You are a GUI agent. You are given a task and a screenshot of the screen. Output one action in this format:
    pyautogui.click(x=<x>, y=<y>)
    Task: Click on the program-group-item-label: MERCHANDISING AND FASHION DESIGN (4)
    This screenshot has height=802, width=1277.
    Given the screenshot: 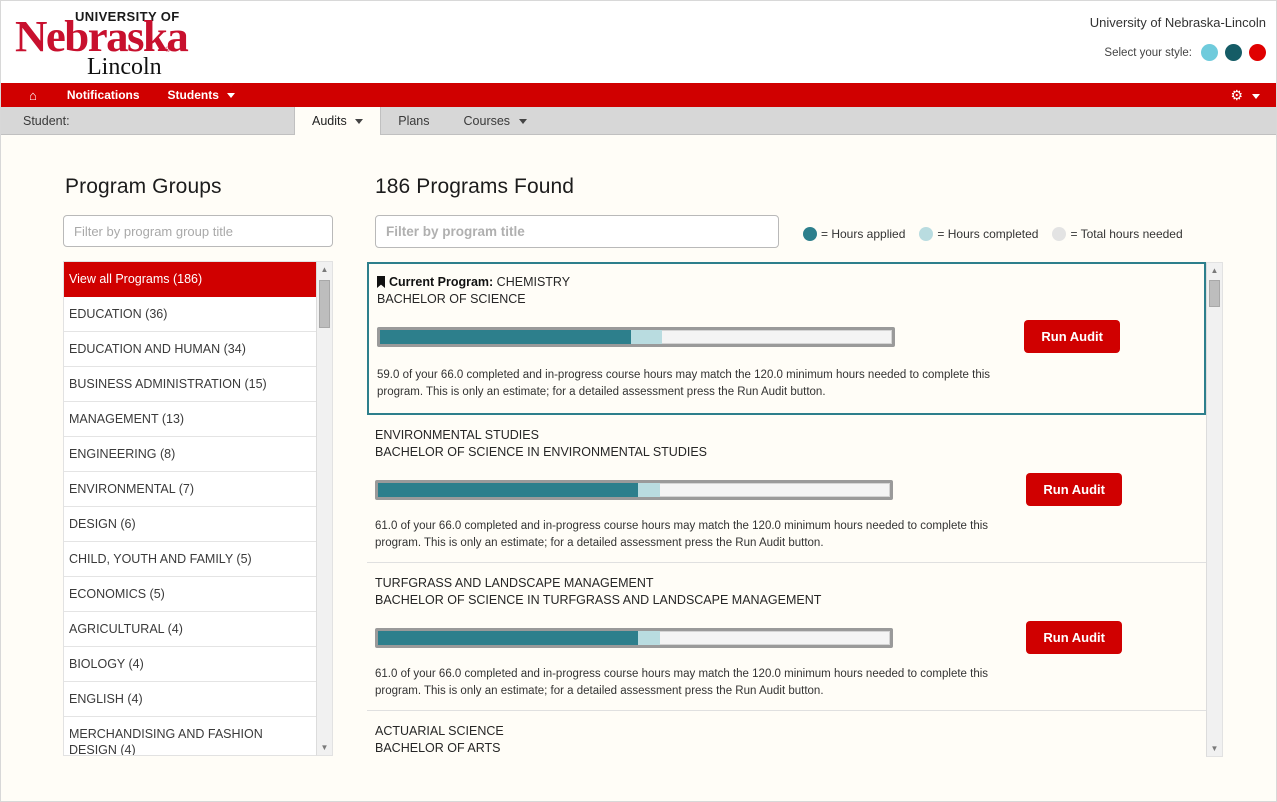 What is the action you would take?
    pyautogui.click(x=166, y=741)
    